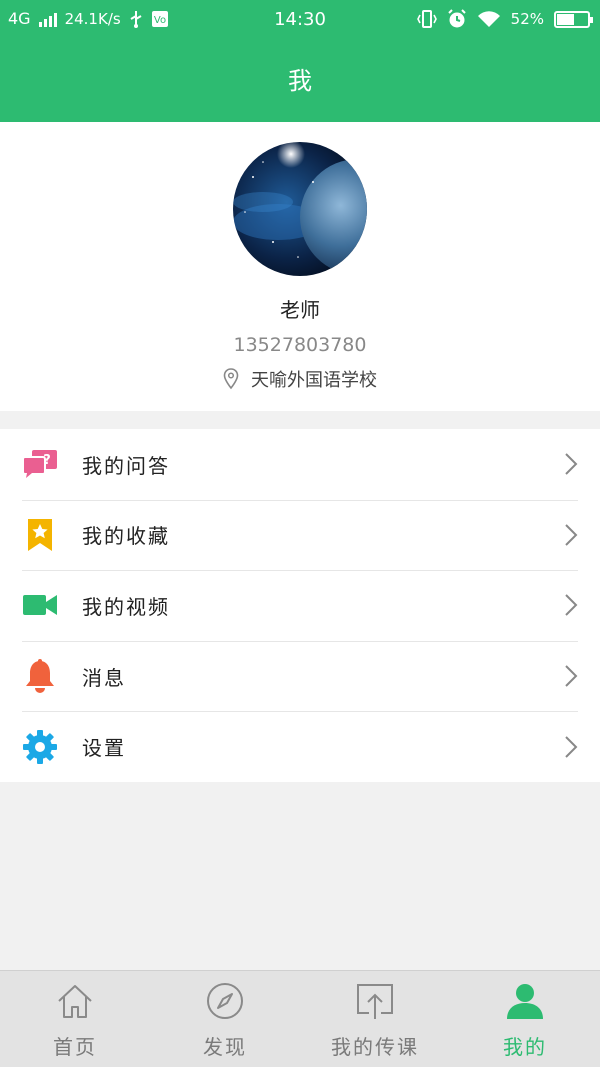 The image size is (600, 1067). I want to click on upload-icon, so click(375, 1001).